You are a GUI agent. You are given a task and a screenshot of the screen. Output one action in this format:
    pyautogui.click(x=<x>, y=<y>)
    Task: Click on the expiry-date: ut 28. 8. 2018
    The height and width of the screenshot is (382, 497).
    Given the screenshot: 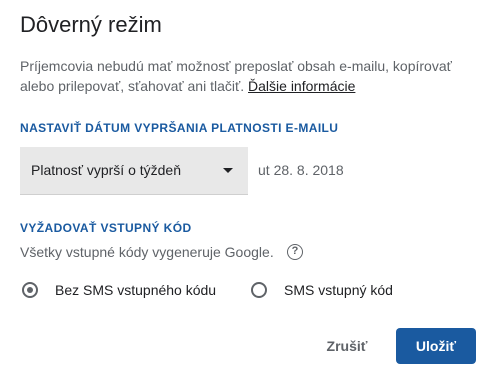 What is the action you would take?
    pyautogui.click(x=301, y=170)
    